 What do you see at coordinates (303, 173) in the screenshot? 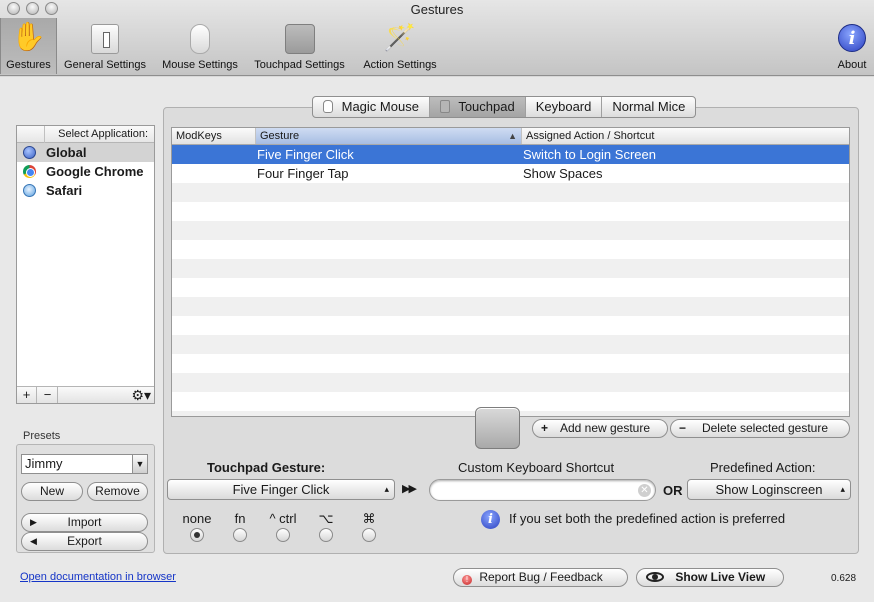
I see `cell-gesture: Four Finger Tap` at bounding box center [303, 173].